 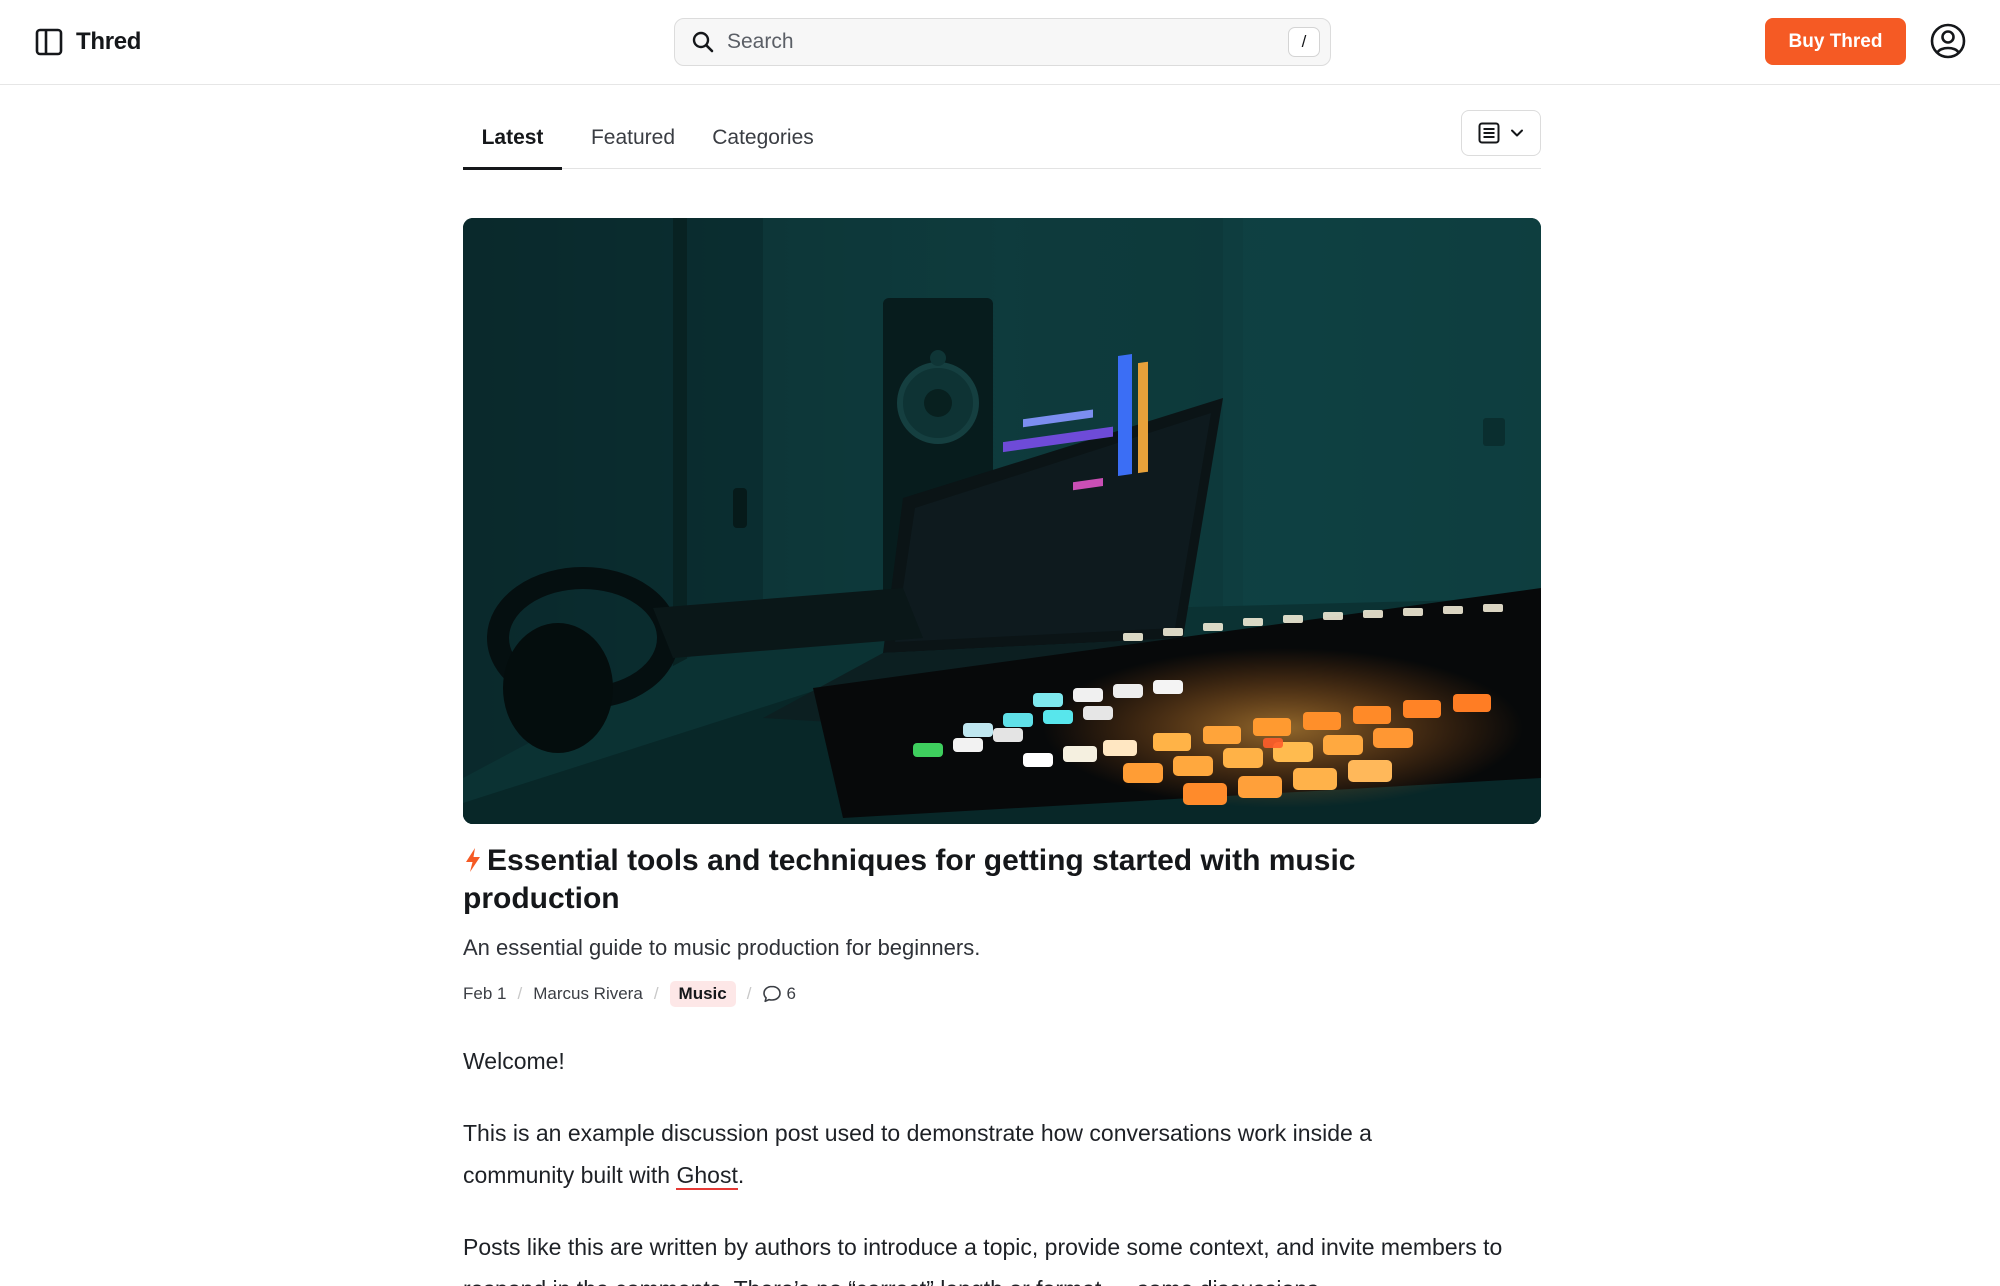 I want to click on search-box: Search /, so click(x=1002, y=42).